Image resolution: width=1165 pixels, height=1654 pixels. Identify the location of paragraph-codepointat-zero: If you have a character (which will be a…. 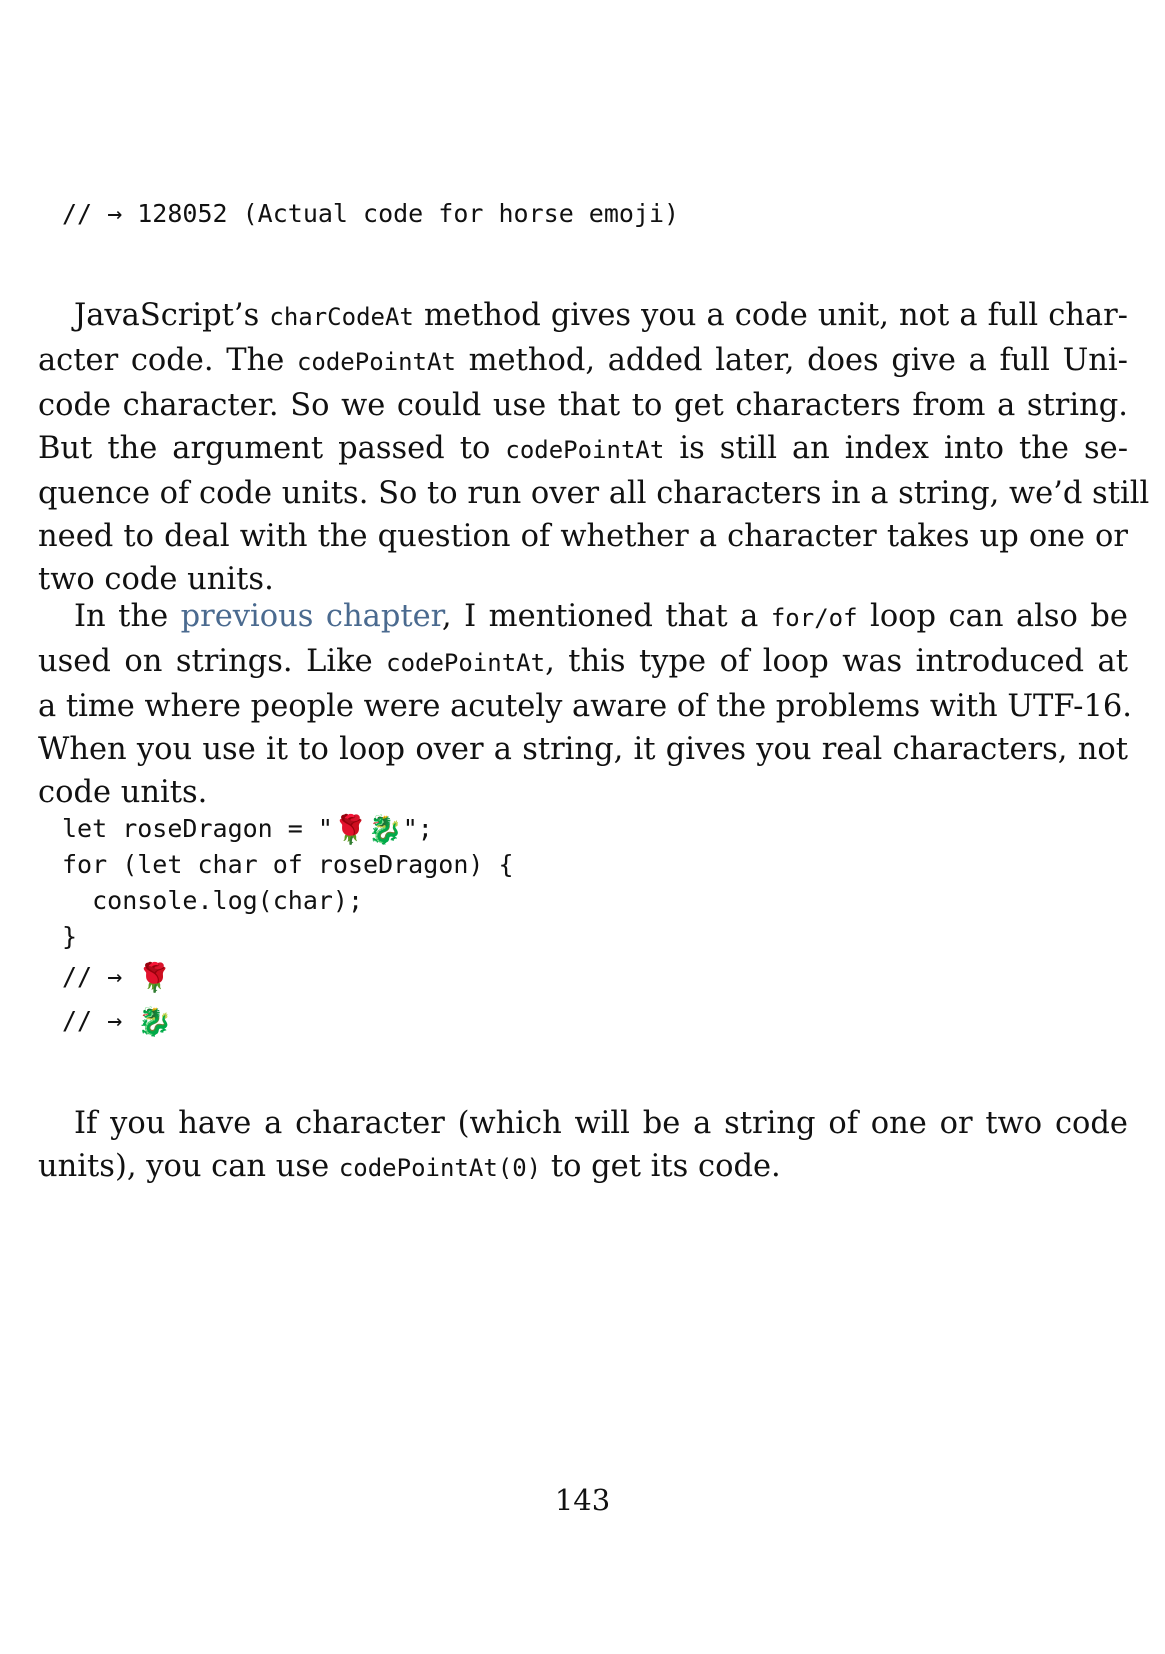
(583, 1146).